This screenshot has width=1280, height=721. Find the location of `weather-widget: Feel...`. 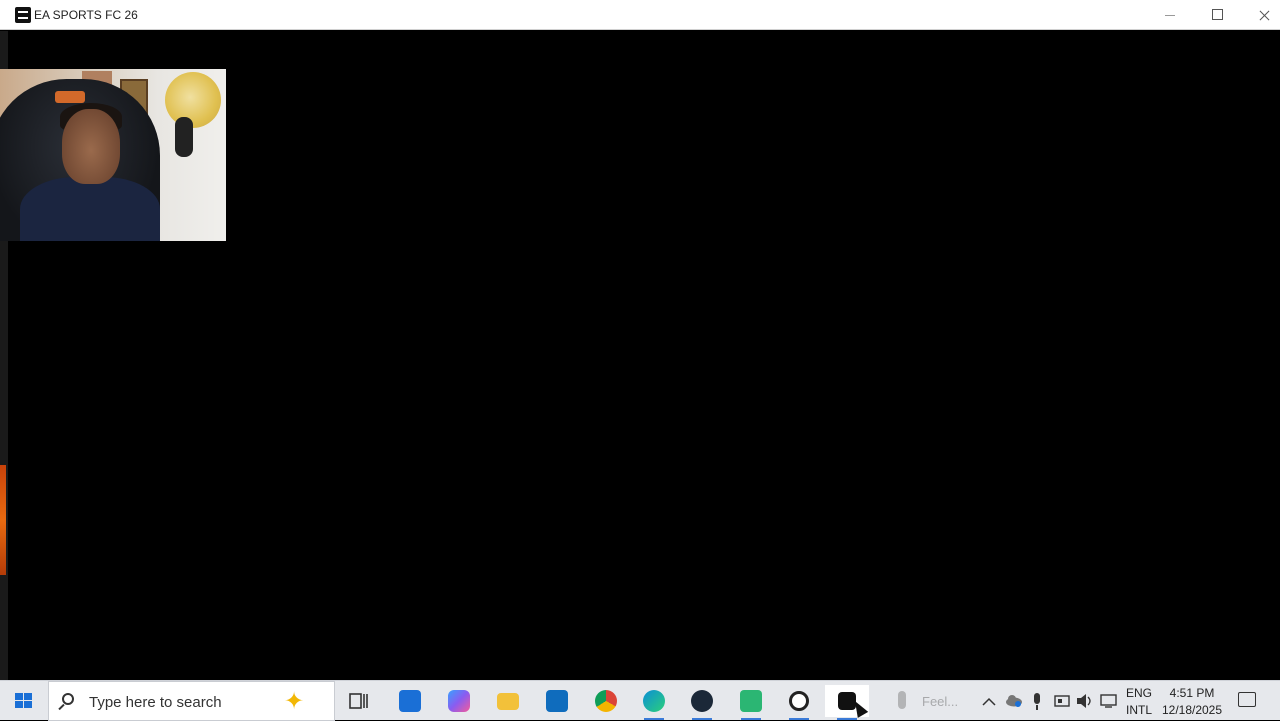

weather-widget: Feel... is located at coordinates (928, 701).